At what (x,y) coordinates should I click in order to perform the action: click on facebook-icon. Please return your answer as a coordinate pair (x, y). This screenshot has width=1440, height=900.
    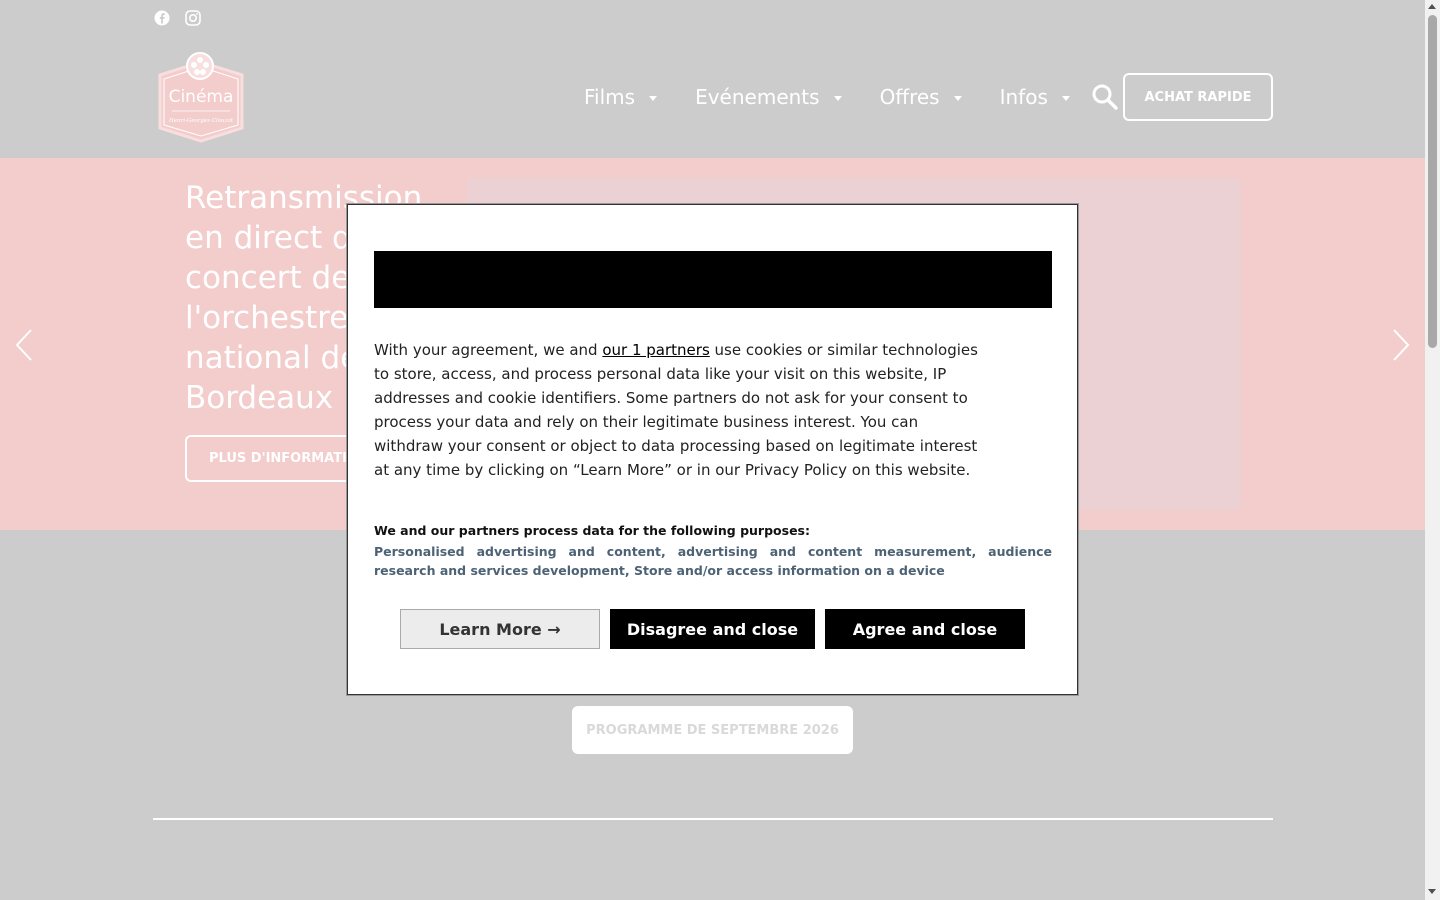
    Looking at the image, I should click on (162, 18).